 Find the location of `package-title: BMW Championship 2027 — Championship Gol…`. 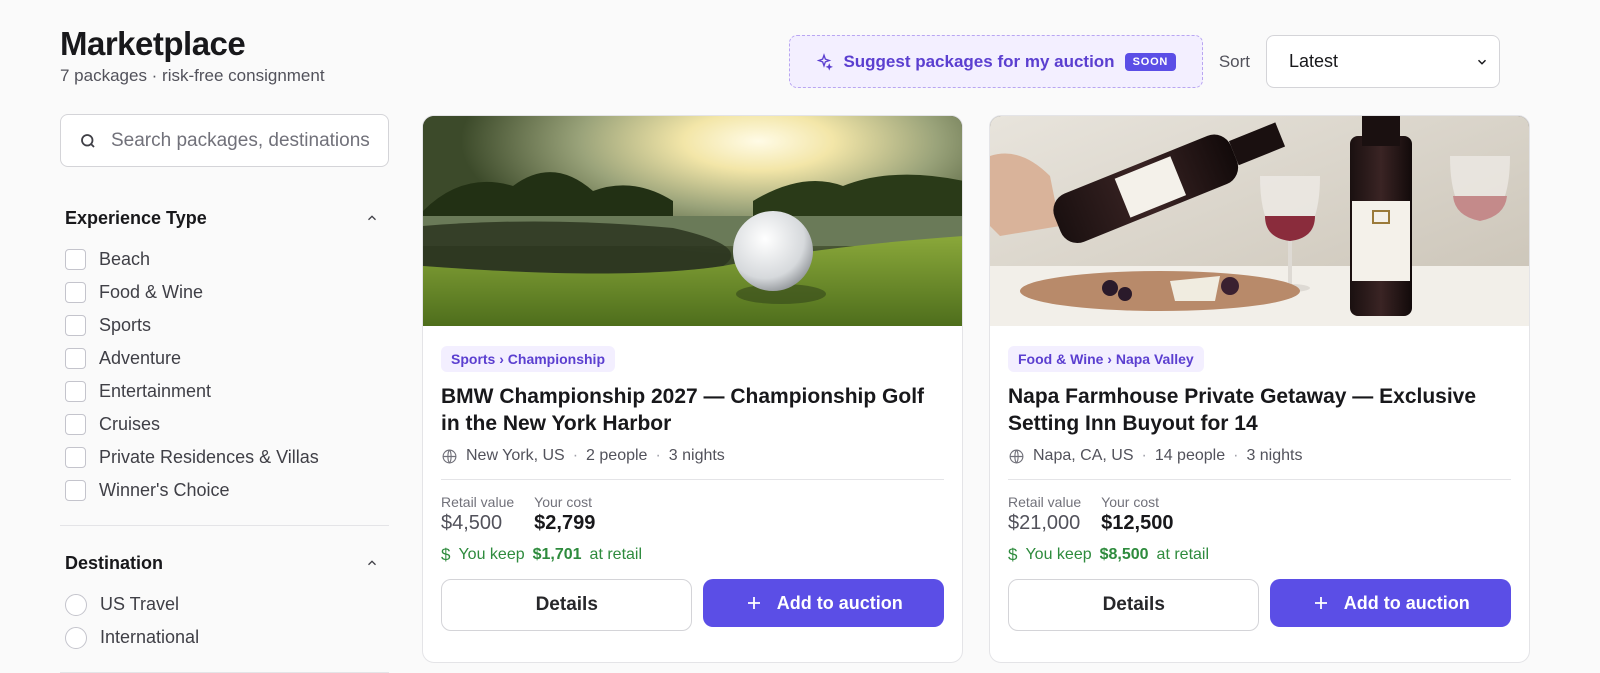

package-title: BMW Championship 2027 — Championship Gol… is located at coordinates (692, 410).